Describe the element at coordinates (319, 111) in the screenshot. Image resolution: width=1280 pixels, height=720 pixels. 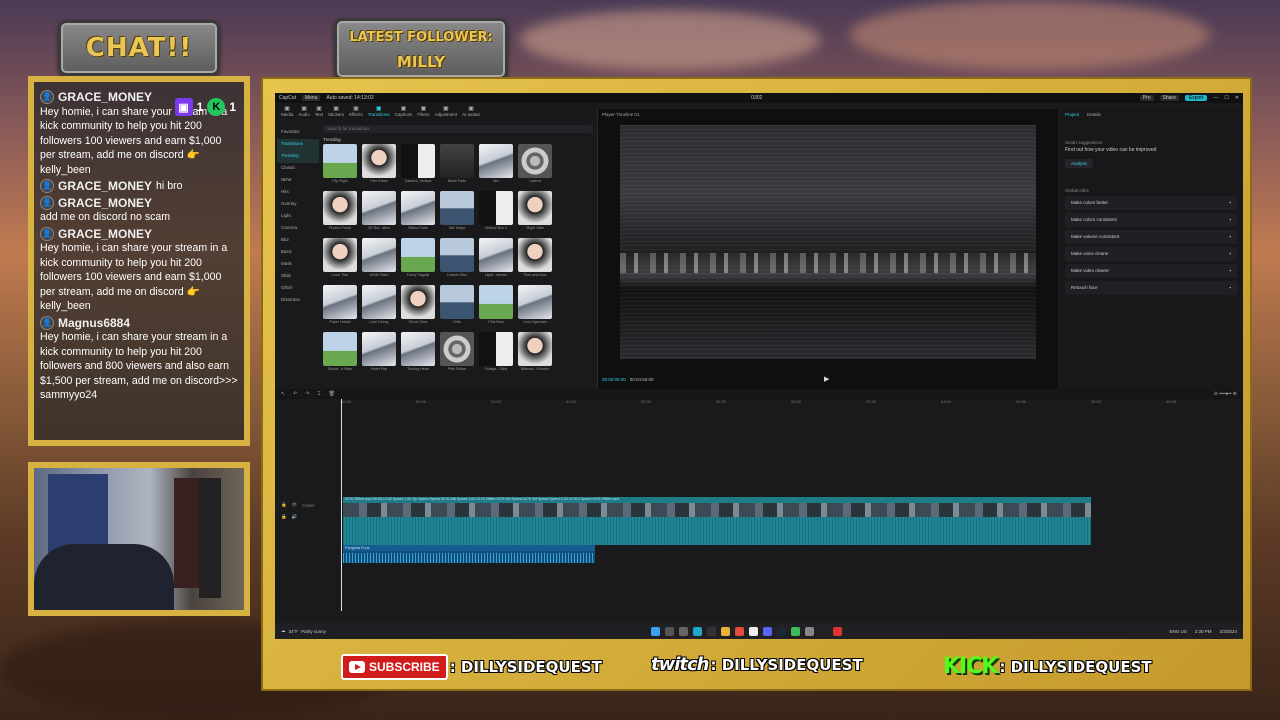
I see `tool-text: ▣ Text` at that location.